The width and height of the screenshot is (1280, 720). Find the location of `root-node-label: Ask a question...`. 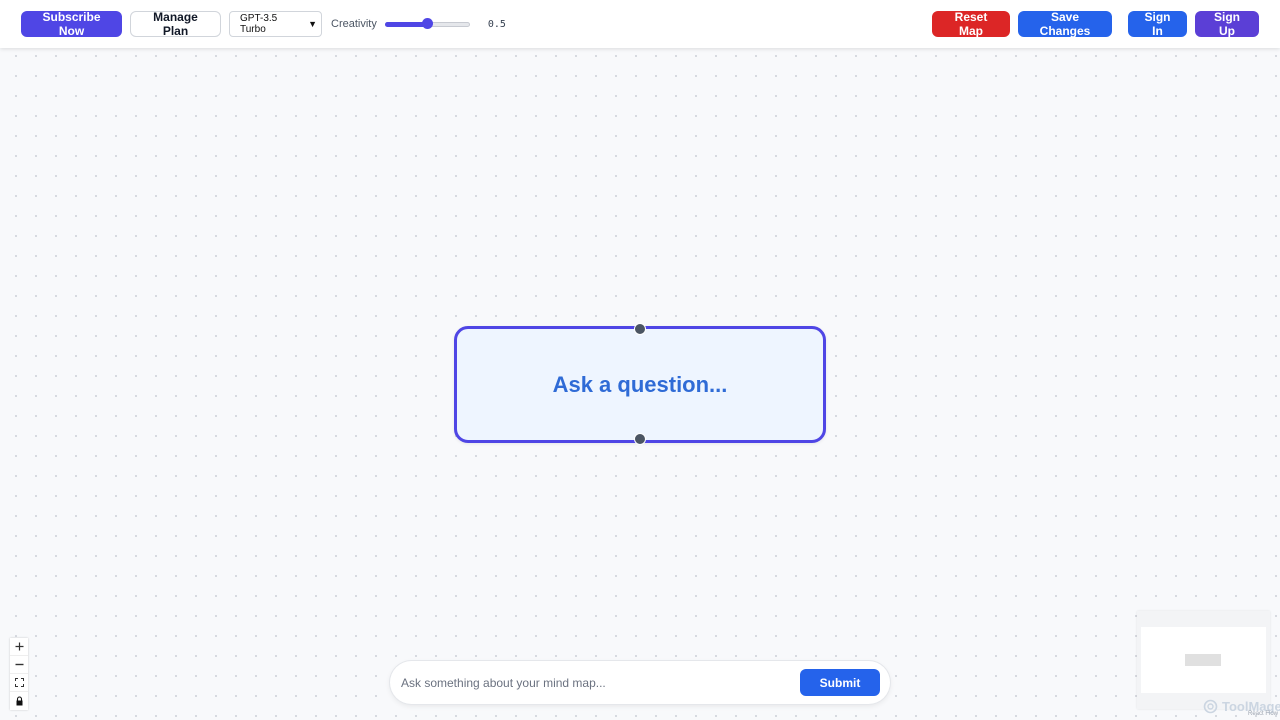

root-node-label: Ask a question... is located at coordinates (640, 384).